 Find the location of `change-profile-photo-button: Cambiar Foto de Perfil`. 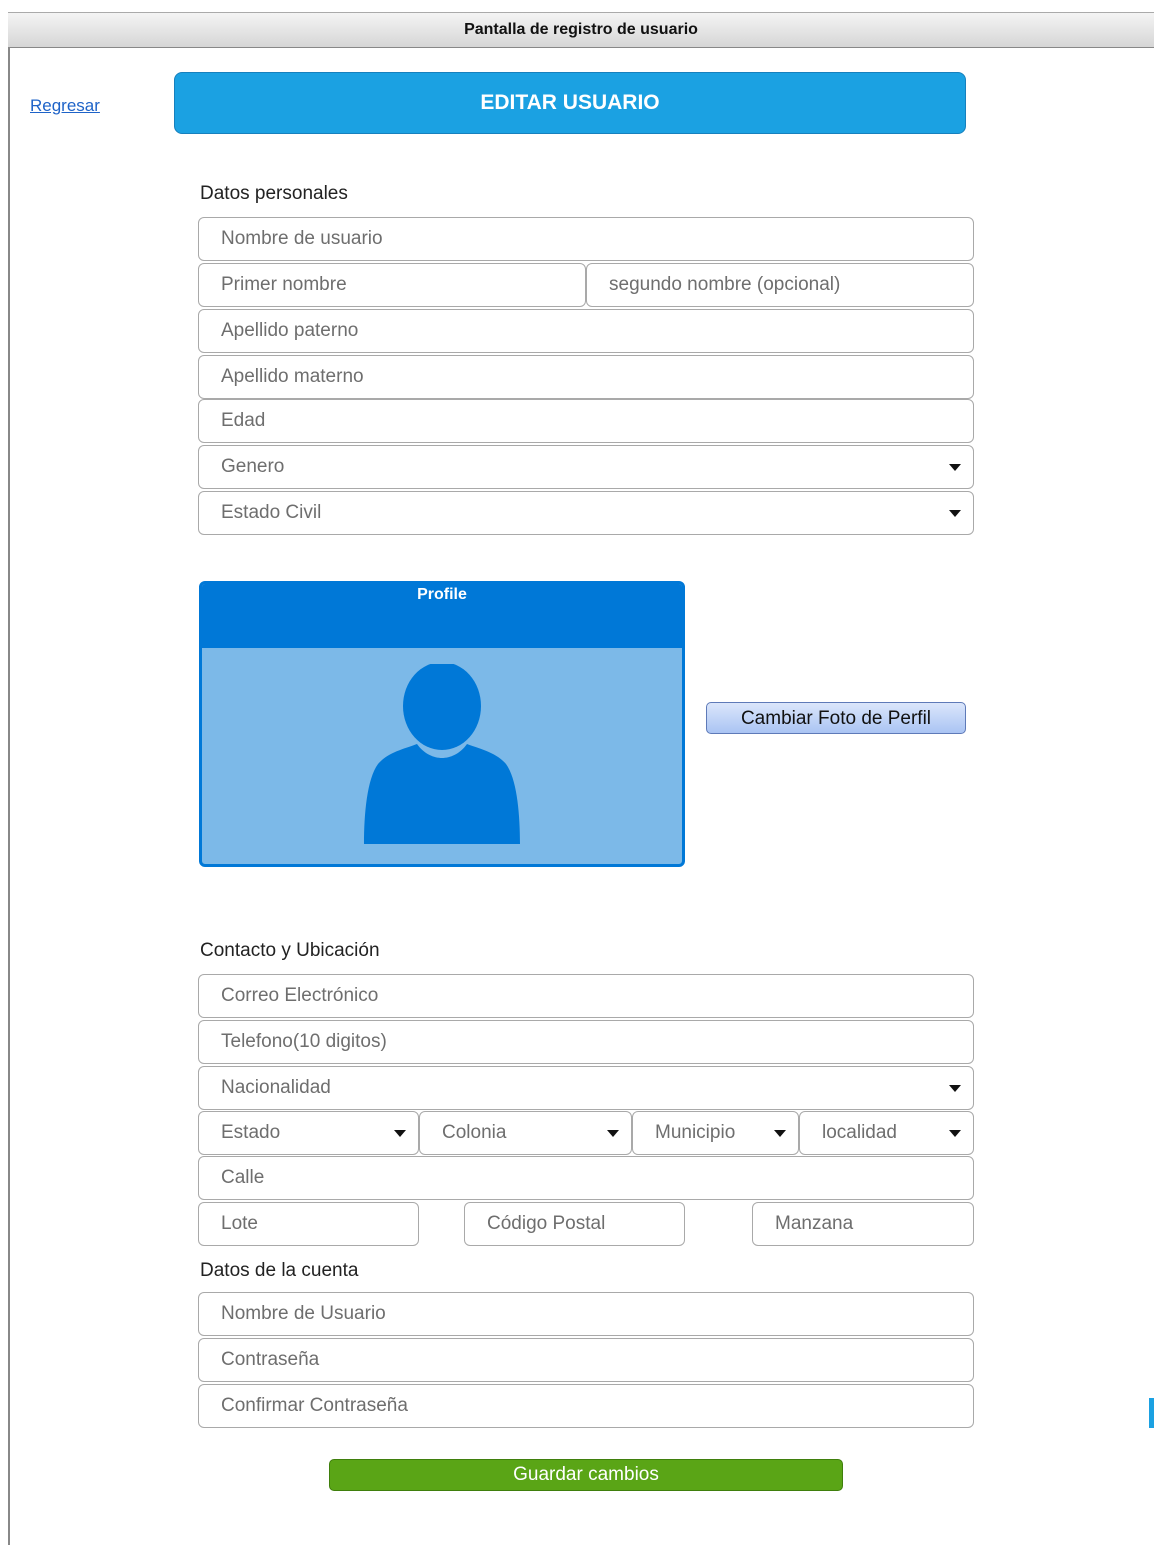

change-profile-photo-button: Cambiar Foto de Perfil is located at coordinates (836, 718).